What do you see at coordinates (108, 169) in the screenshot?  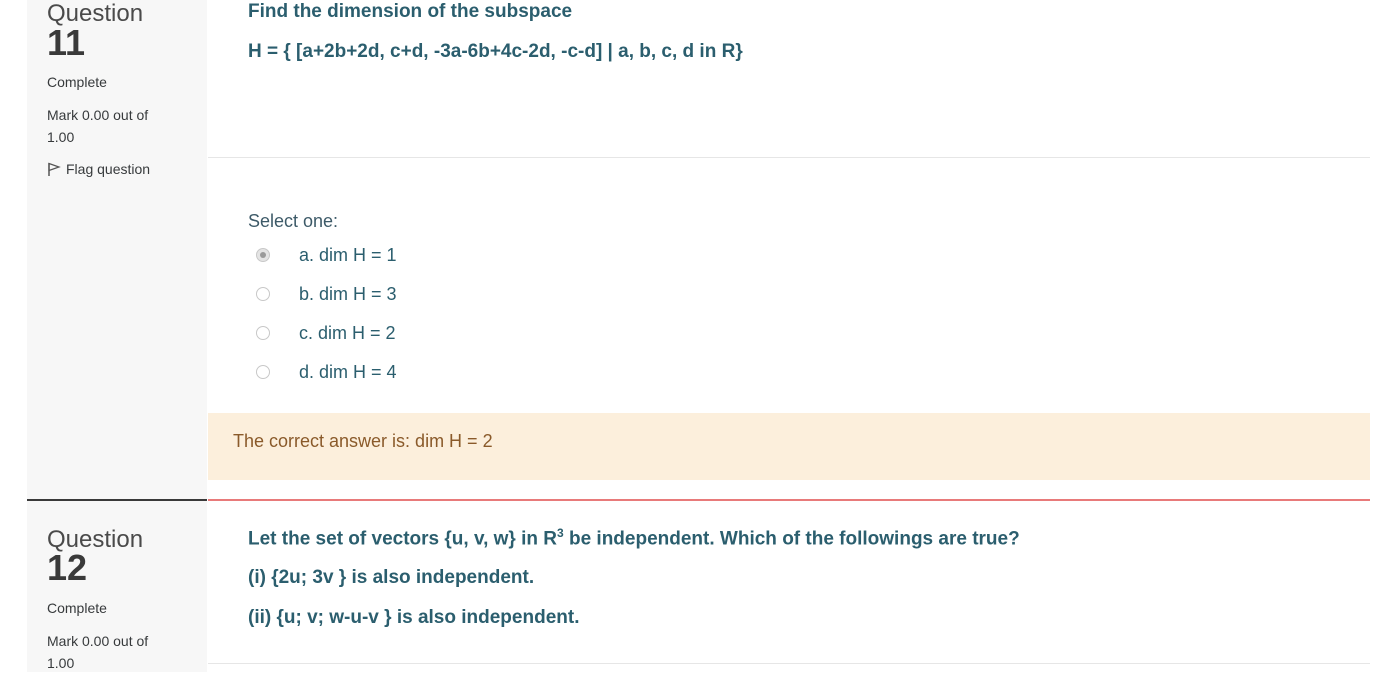 I see `flag-question-label: Flag question` at bounding box center [108, 169].